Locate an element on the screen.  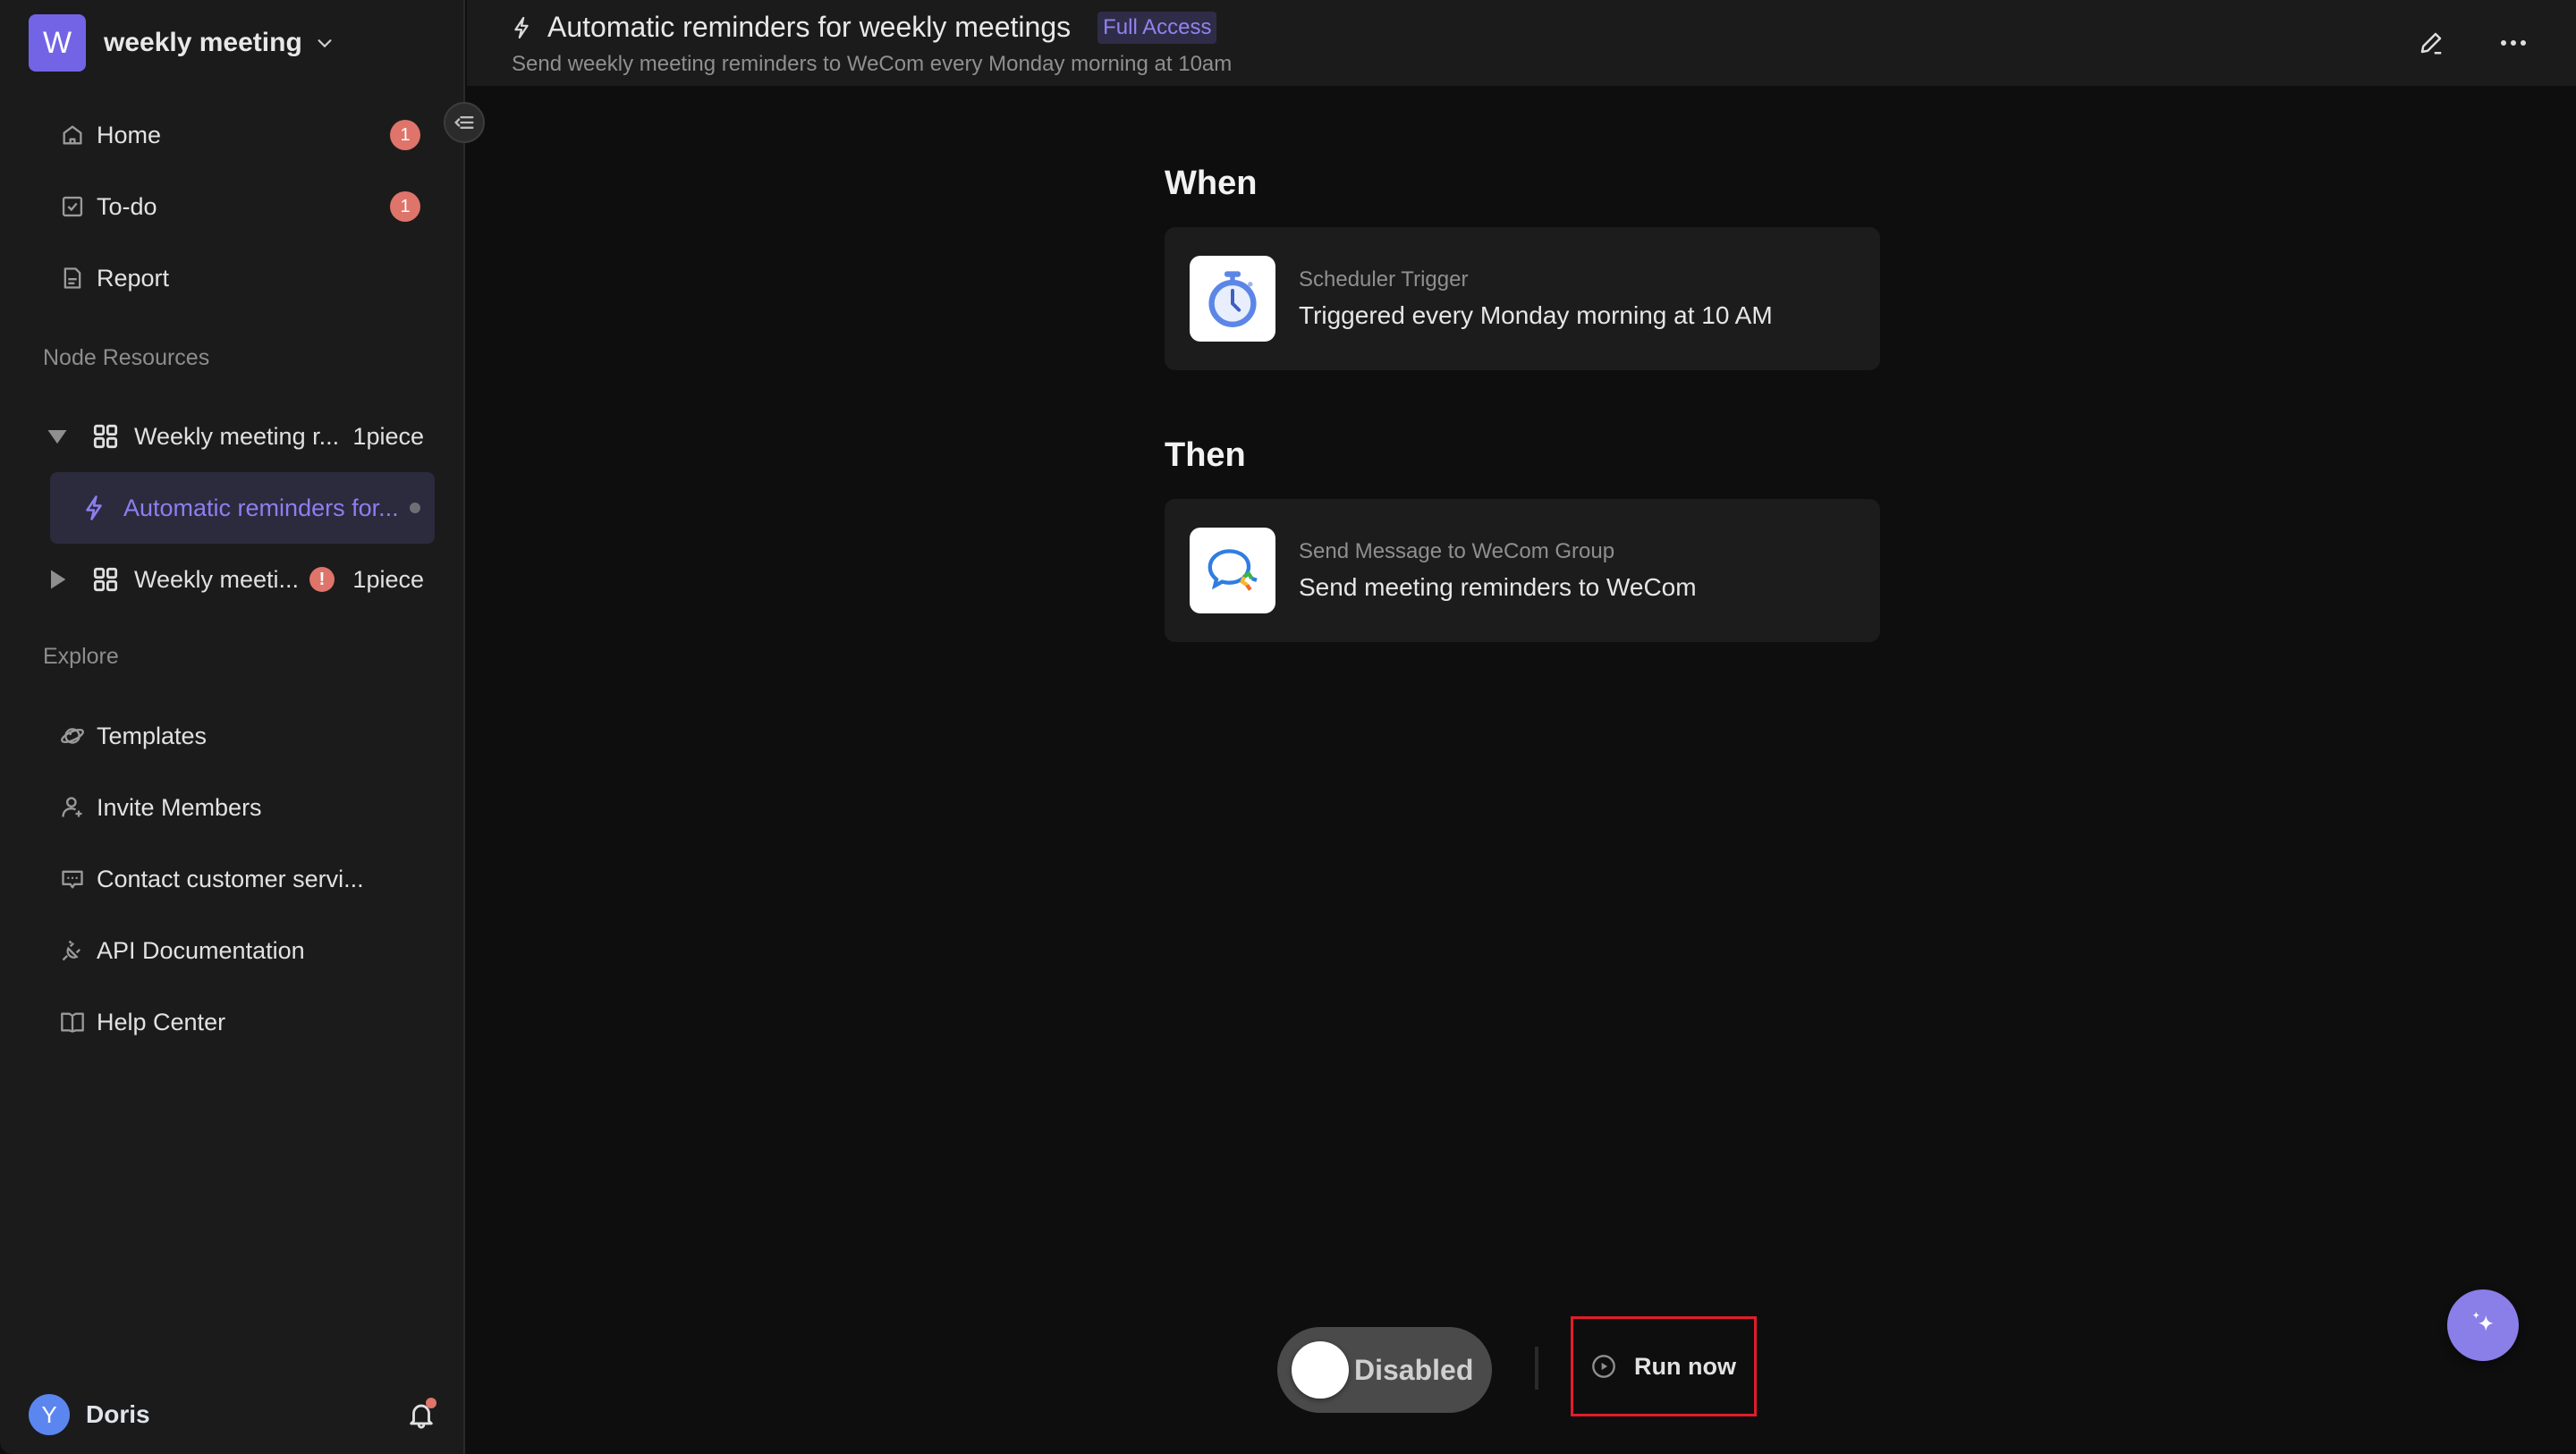
workspace-name: weekly meeting is located at coordinates (203, 42).